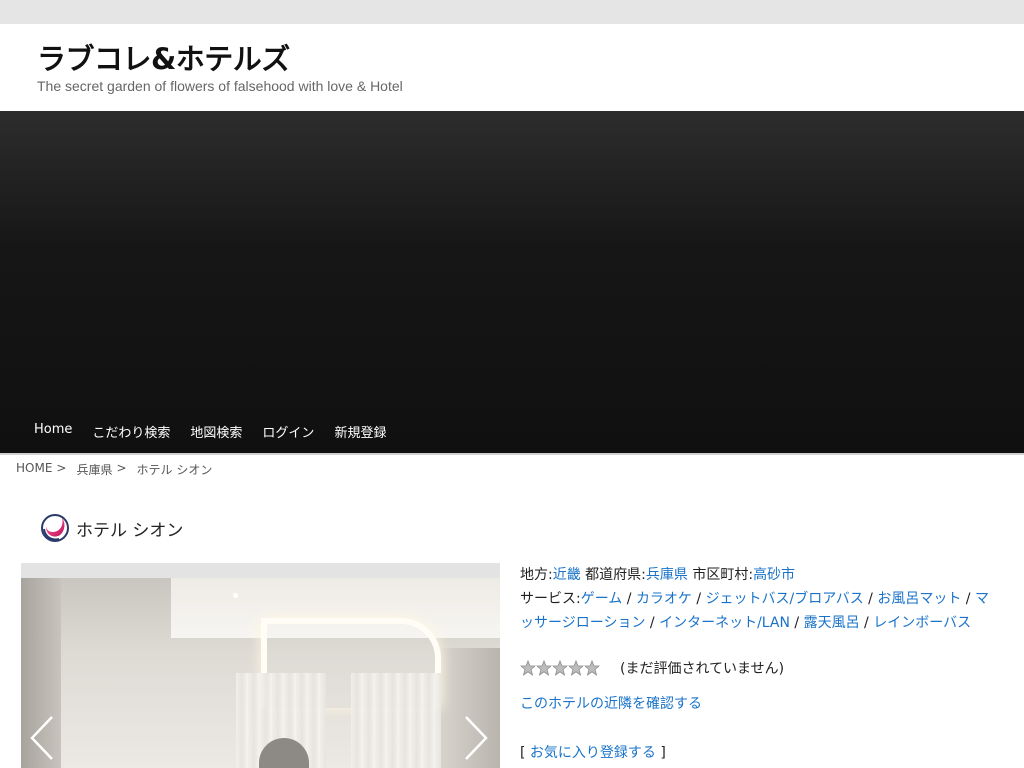 Image resolution: width=1024 pixels, height=768 pixels. What do you see at coordinates (919, 599) in the screenshot?
I see `service-link: お風呂マット` at bounding box center [919, 599].